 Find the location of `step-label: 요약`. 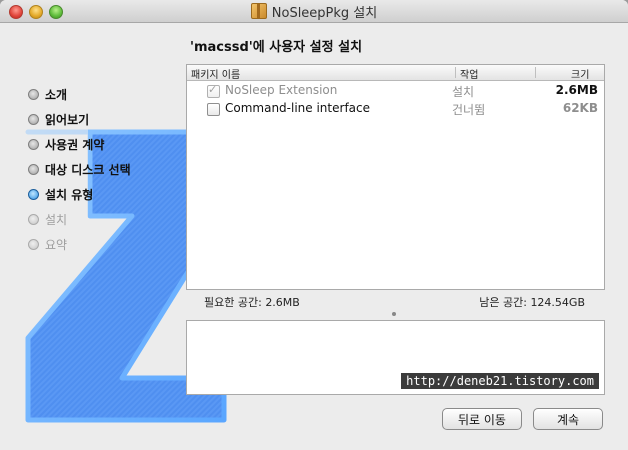

step-label: 요약 is located at coordinates (56, 245).